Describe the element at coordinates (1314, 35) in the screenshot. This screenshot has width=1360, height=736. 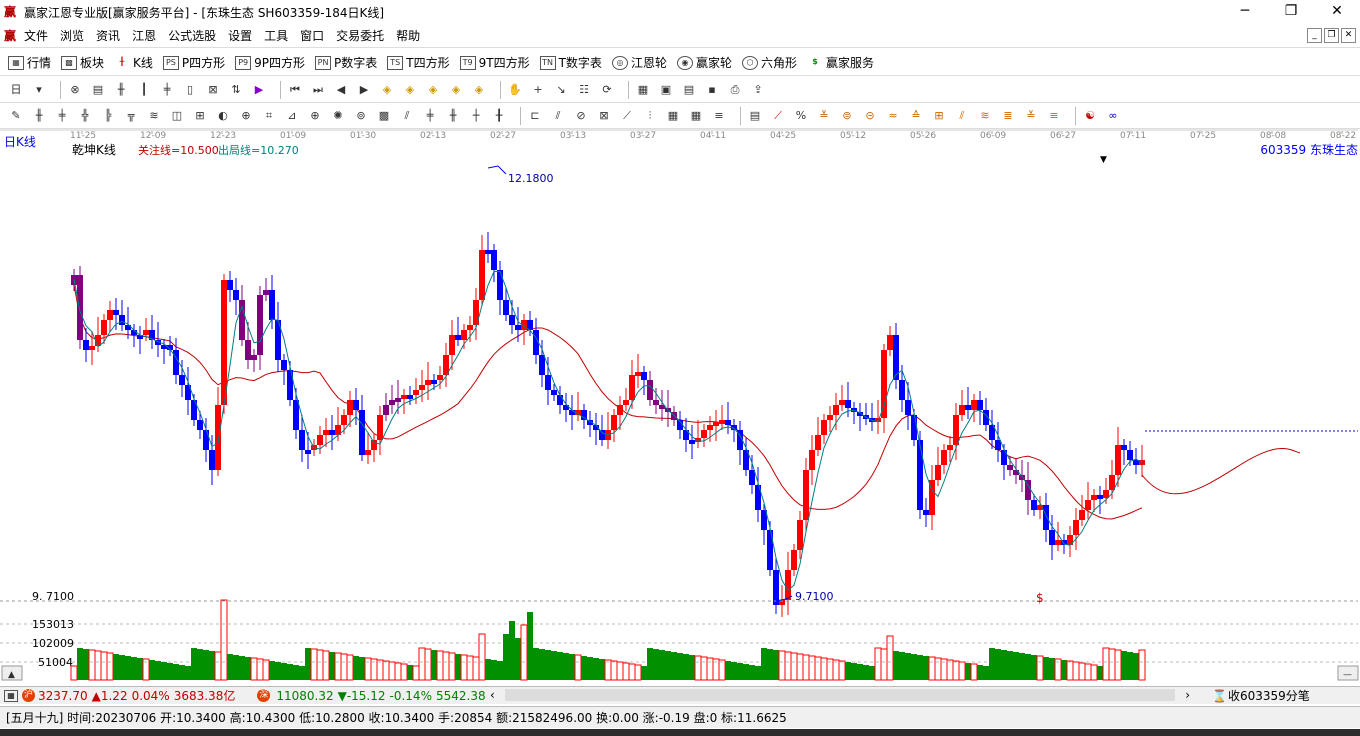
I see `mdi-minimize-button: _` at that location.